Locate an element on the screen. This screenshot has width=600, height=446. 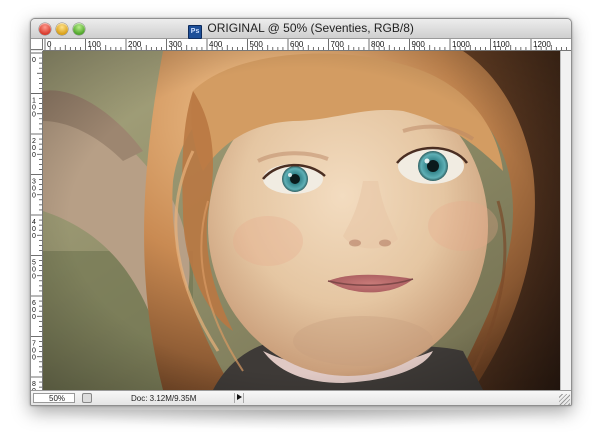
title-bar: Ps ORIGINAL @ 50% (Seventies, RGB/8) is located at coordinates (301, 29).